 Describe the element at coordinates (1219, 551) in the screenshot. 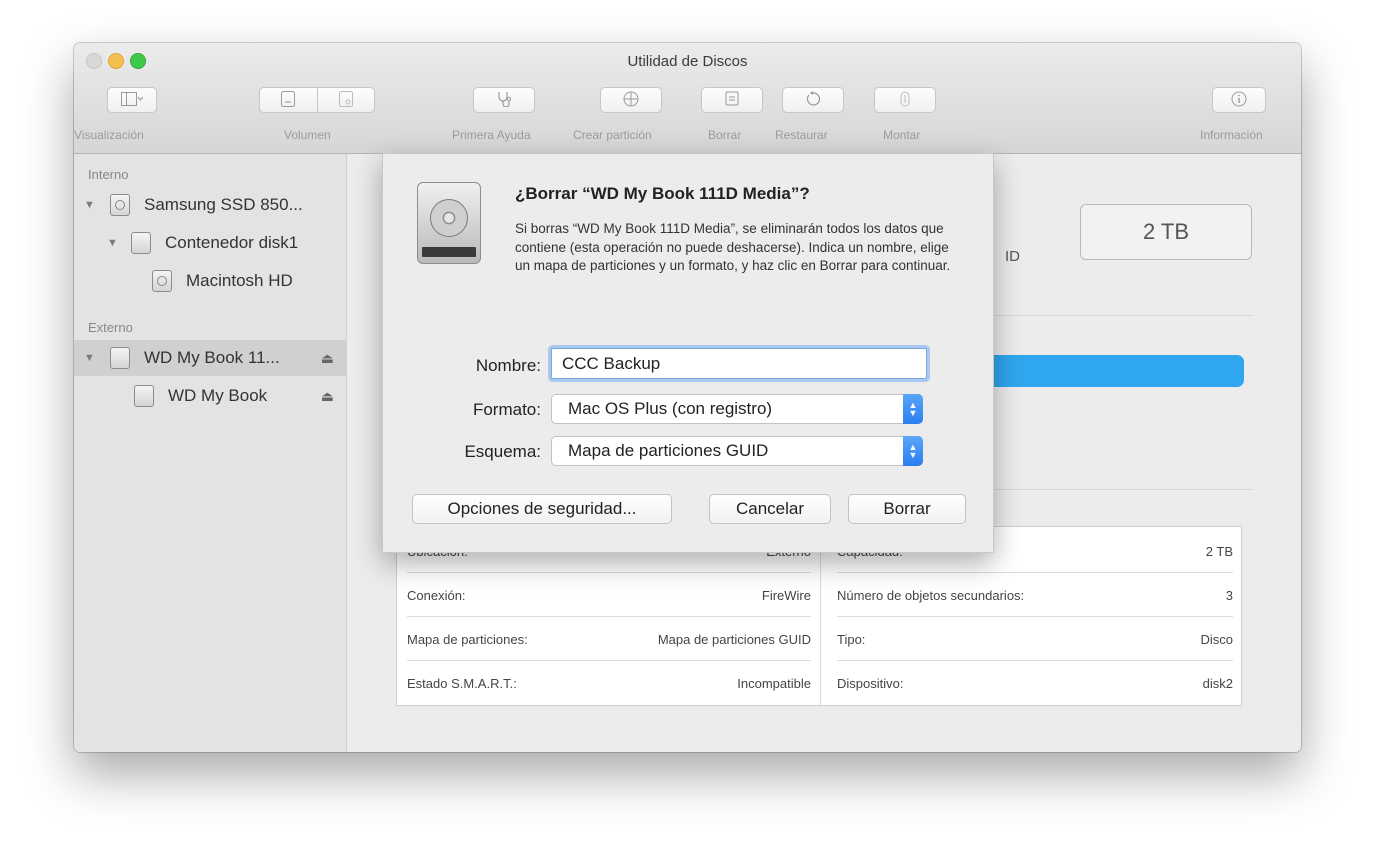

I see `info-value: 2 TB` at that location.